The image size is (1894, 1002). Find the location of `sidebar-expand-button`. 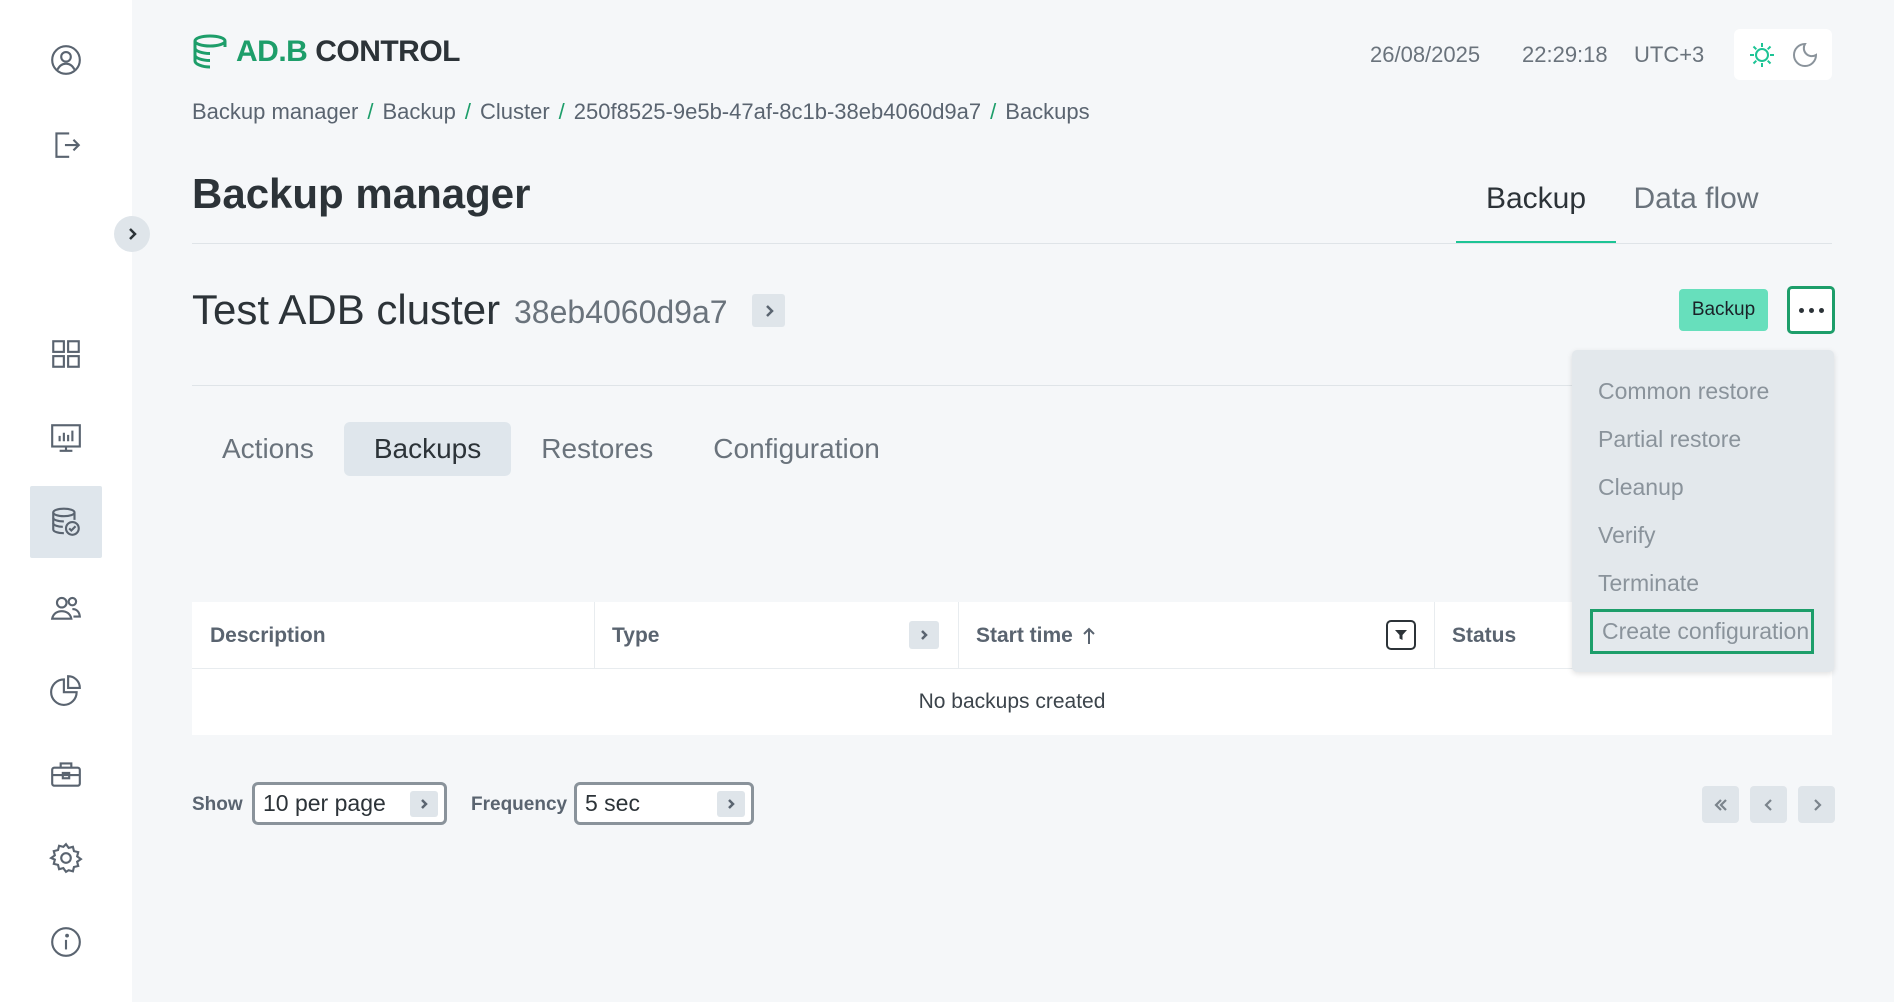

sidebar-expand-button is located at coordinates (132, 234).